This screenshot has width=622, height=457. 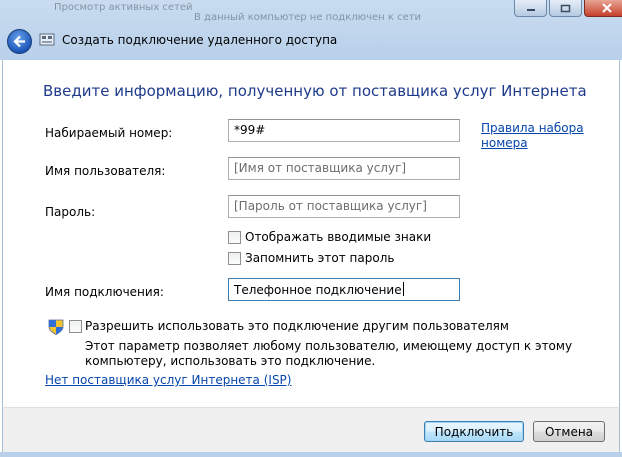 I want to click on background-line-2: В данный компьютер не подключен к сети, so click(x=308, y=17).